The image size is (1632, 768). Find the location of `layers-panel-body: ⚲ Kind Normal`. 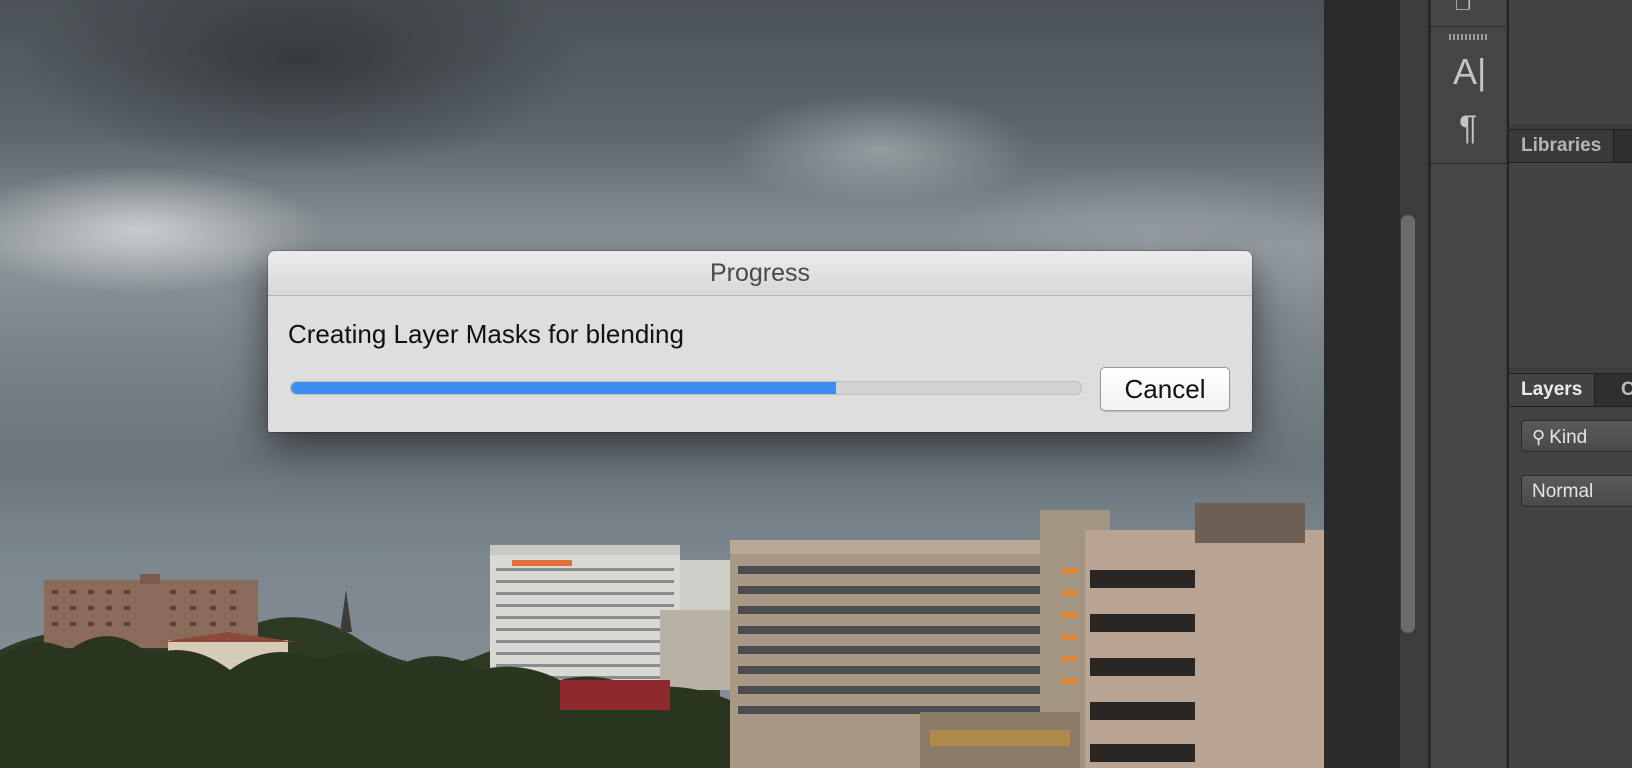

layers-panel-body: ⚲ Kind Normal is located at coordinates (1570, 587).